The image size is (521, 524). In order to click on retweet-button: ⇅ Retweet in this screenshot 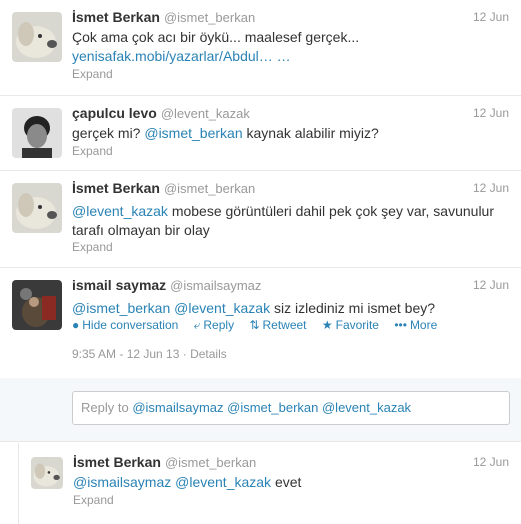, I will do `click(277, 325)`.